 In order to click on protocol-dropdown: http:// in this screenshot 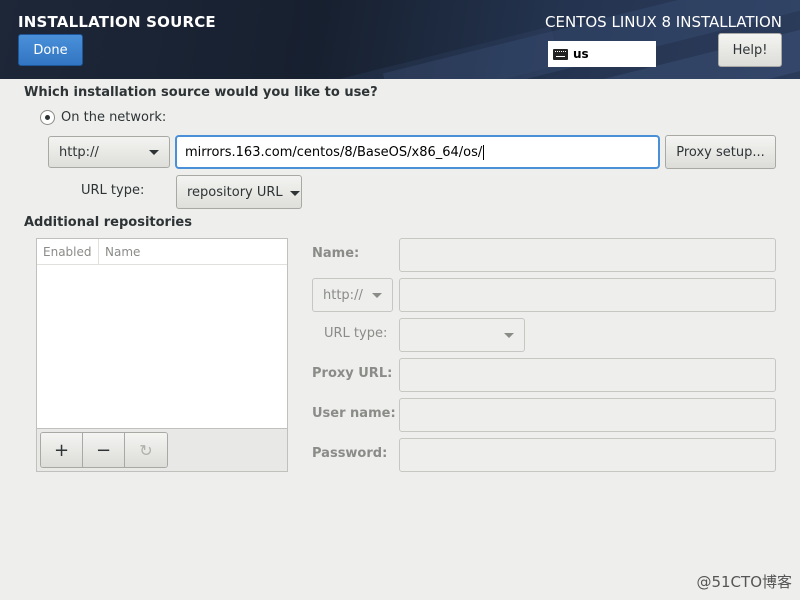, I will do `click(109, 152)`.